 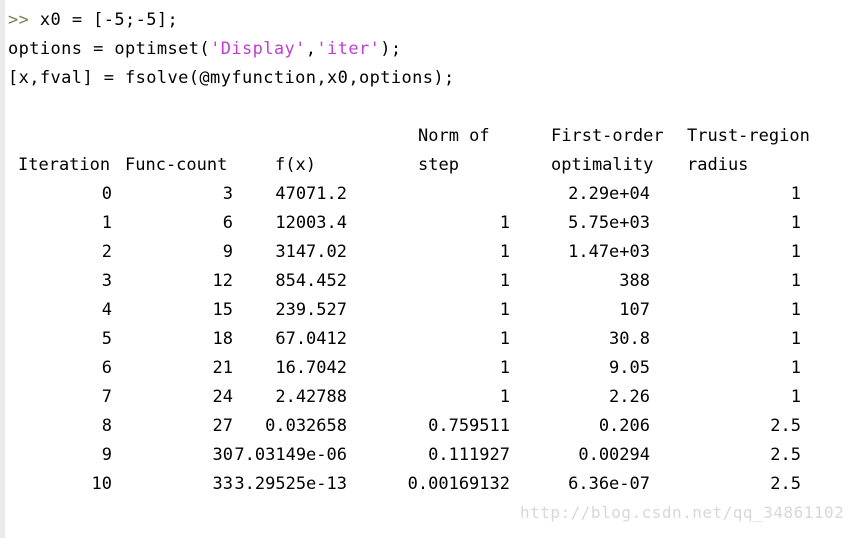 What do you see at coordinates (227, 223) in the screenshot?
I see `cell-func-count: 6` at bounding box center [227, 223].